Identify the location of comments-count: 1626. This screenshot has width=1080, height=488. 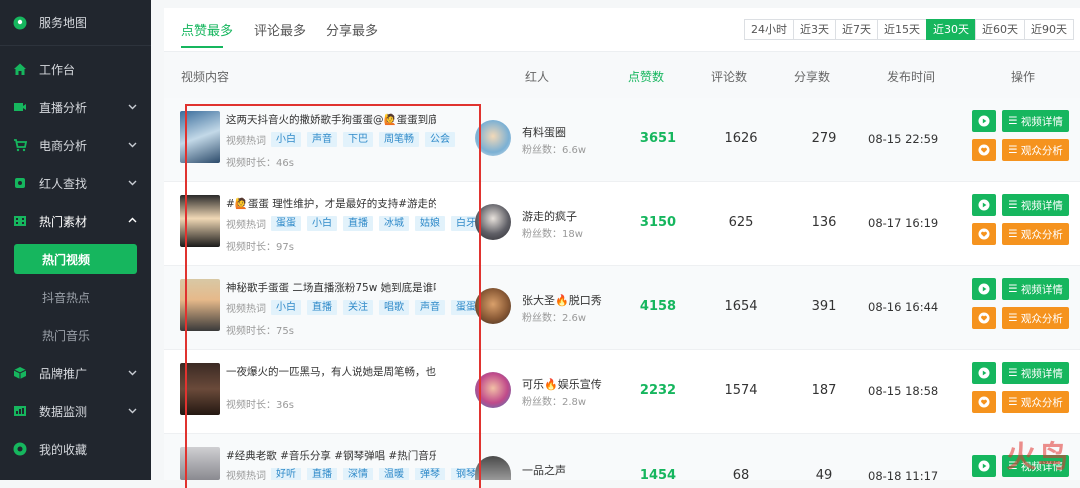
(741, 138).